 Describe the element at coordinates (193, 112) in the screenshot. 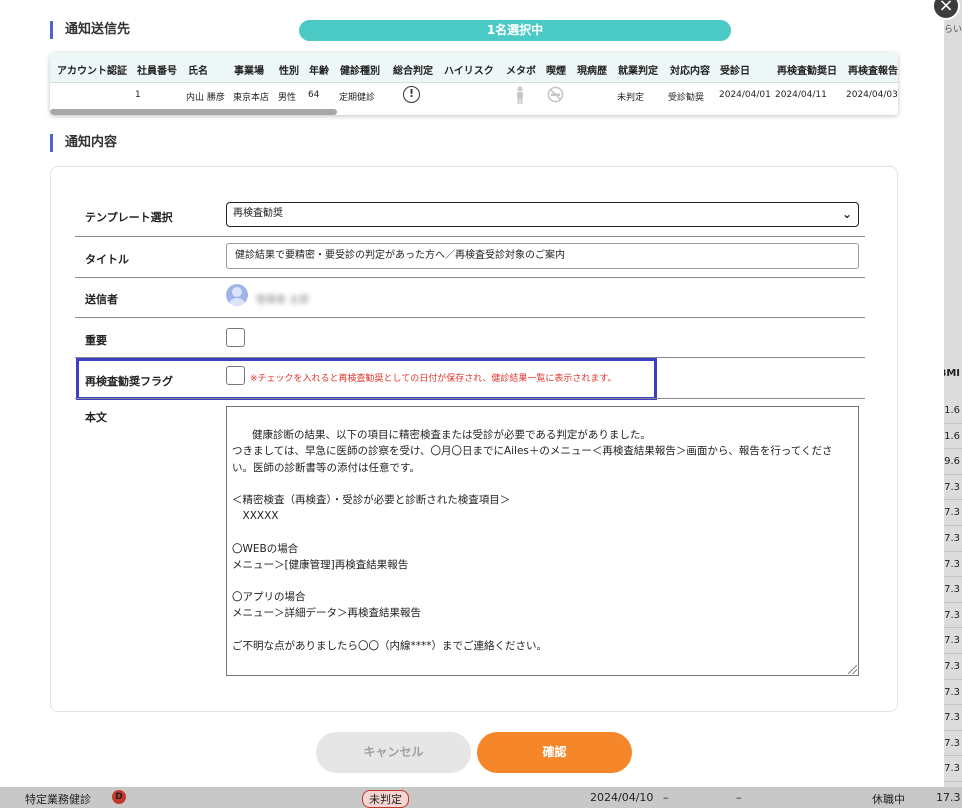

I see `horizontal-scrollbar` at that location.